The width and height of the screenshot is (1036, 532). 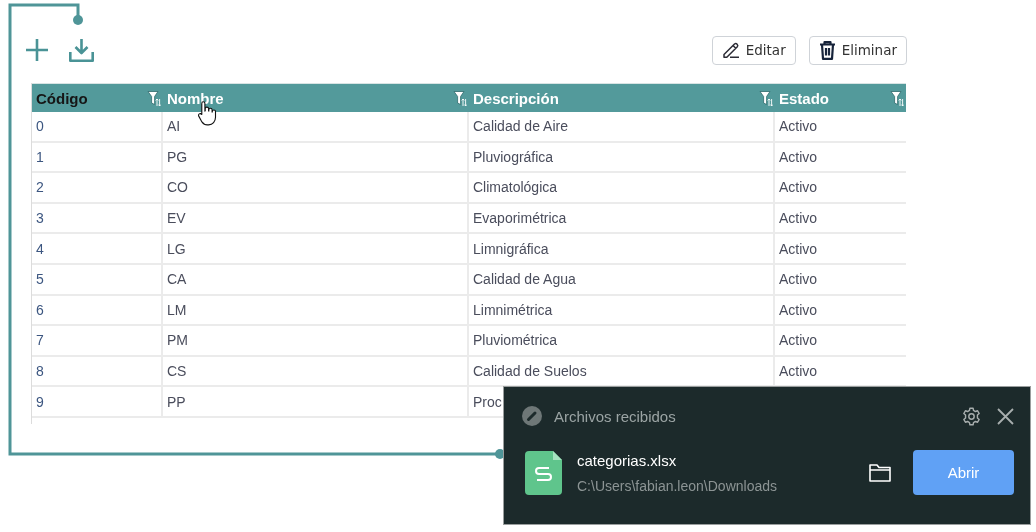 What do you see at coordinates (316, 340) in the screenshot?
I see `name-cell: PM` at bounding box center [316, 340].